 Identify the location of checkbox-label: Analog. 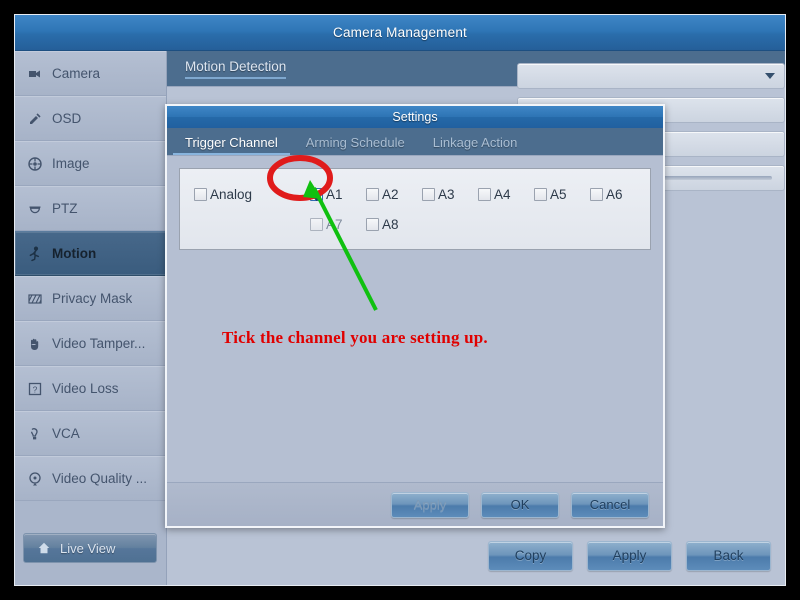
(231, 194).